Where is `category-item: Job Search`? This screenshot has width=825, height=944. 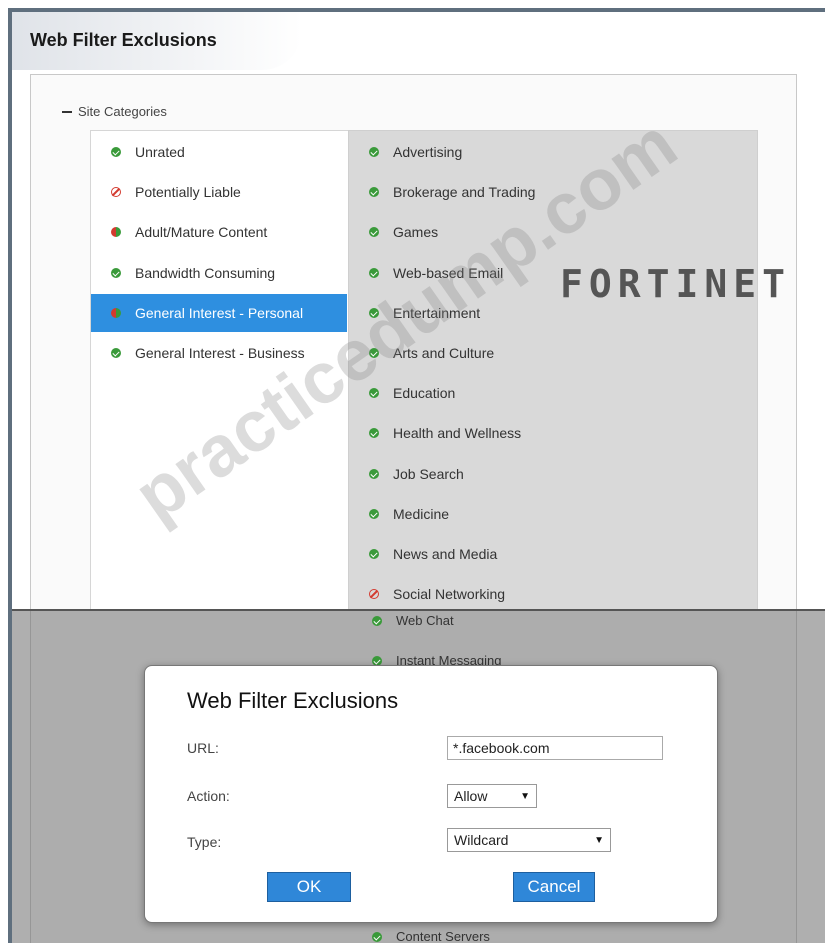
category-item: Job Search is located at coordinates (499, 474).